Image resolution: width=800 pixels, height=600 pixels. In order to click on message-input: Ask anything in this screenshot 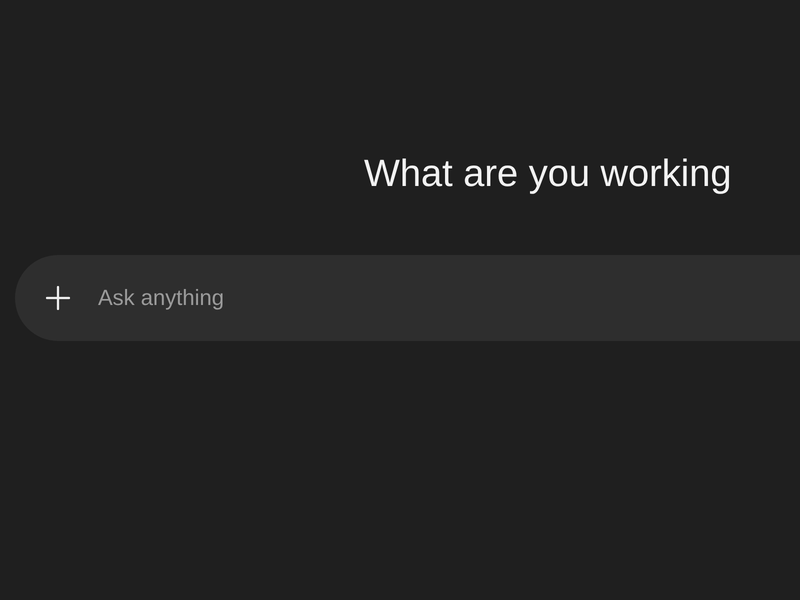, I will do `click(407, 298)`.